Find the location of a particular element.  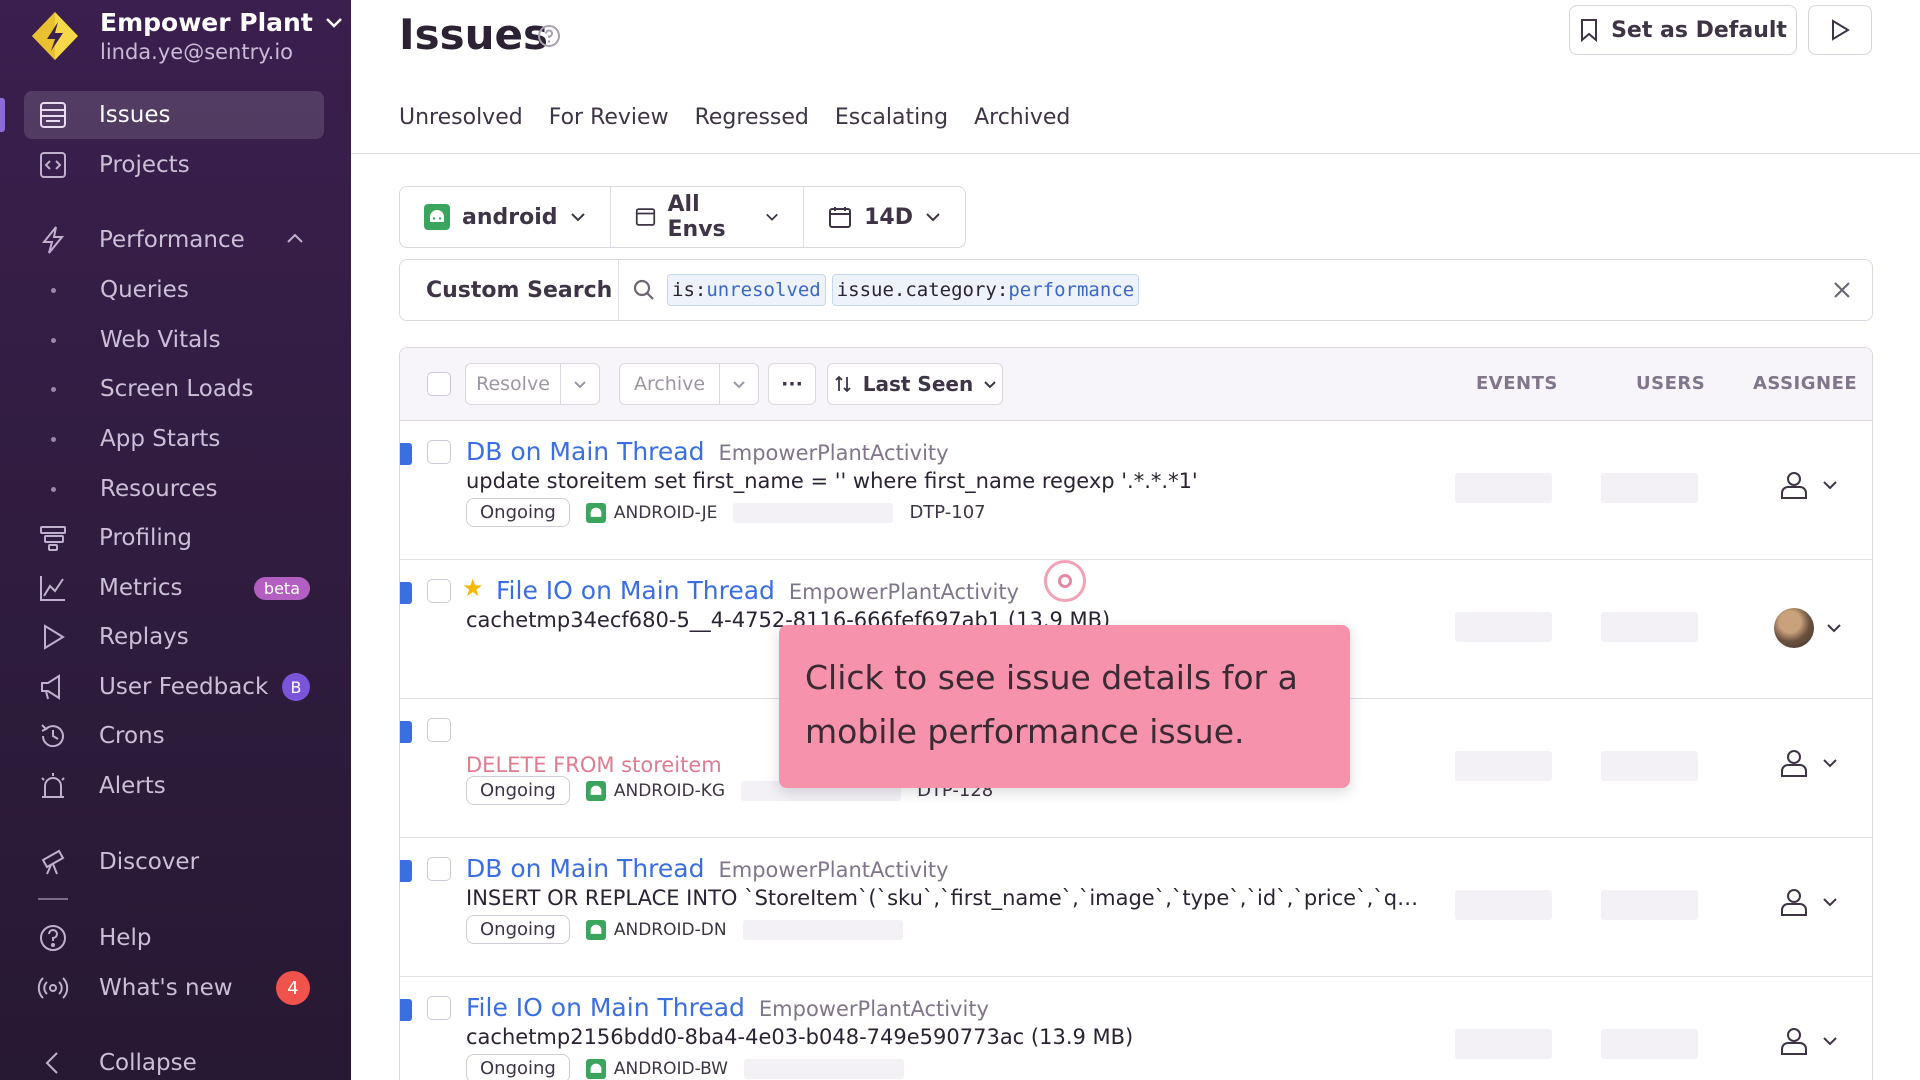

sidebar-subitem-resources: Resources is located at coordinates (174, 489).